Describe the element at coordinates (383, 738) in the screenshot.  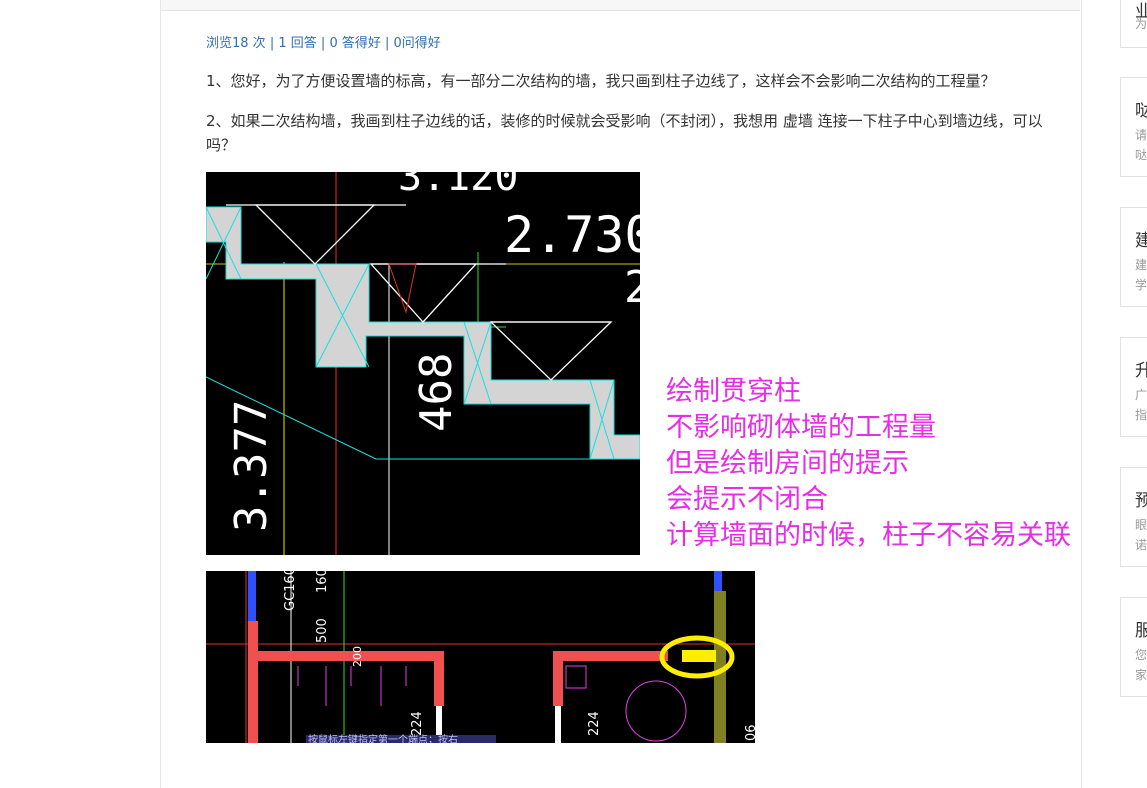
I see `command-tooltip-text: 按鼠标左键指定第一个端点；按右` at that location.